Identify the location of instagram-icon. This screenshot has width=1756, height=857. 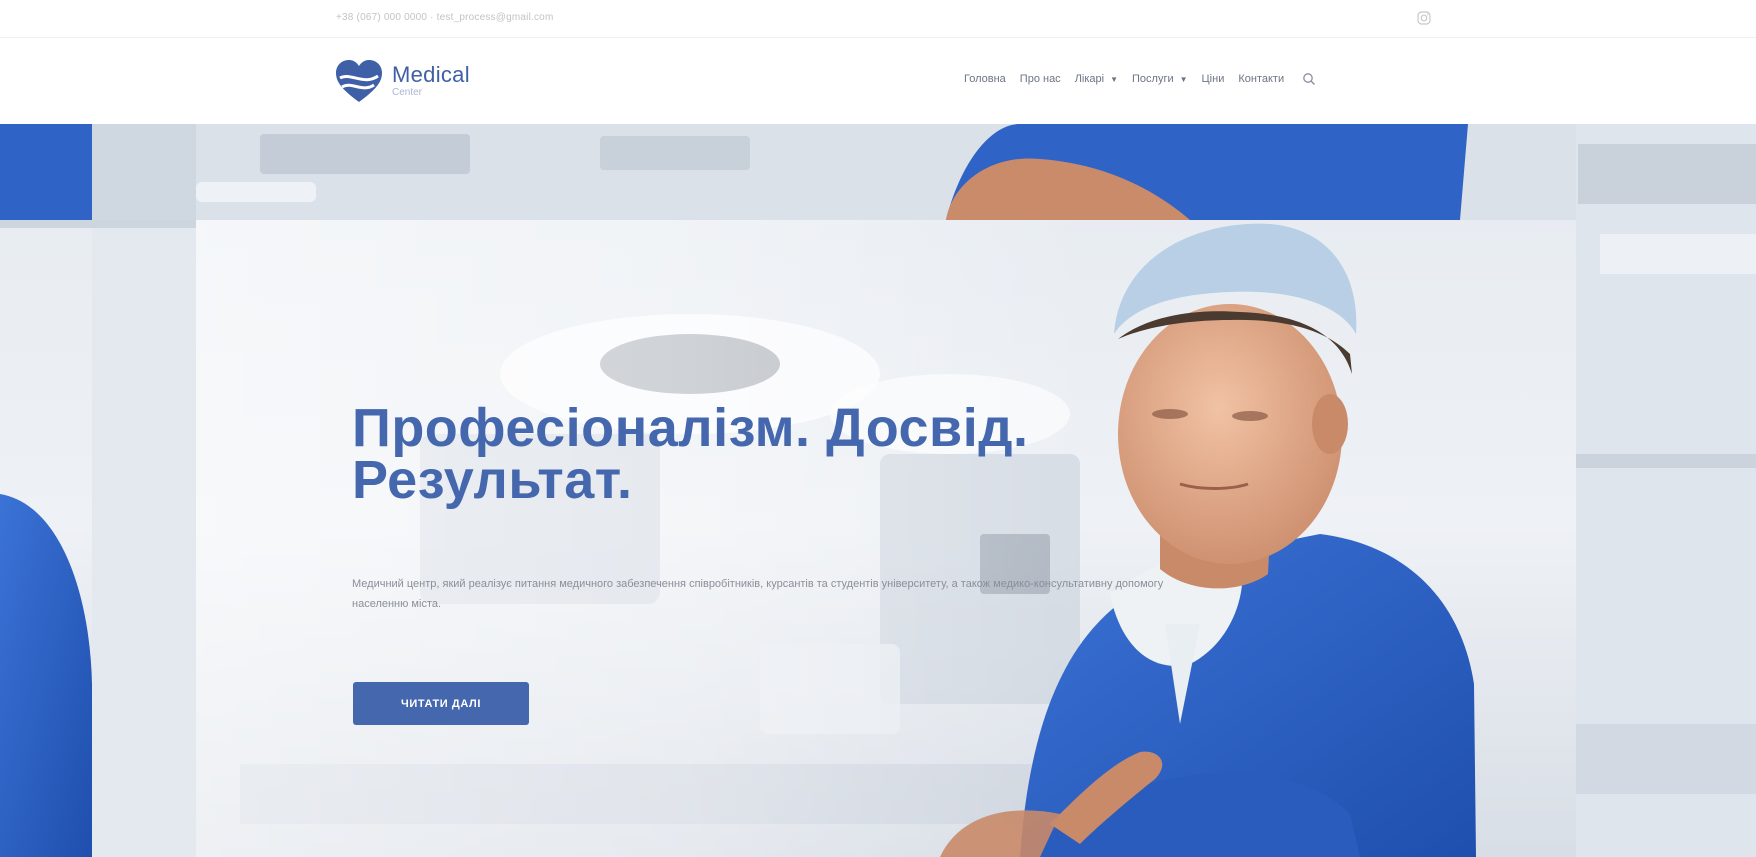
(1424, 18).